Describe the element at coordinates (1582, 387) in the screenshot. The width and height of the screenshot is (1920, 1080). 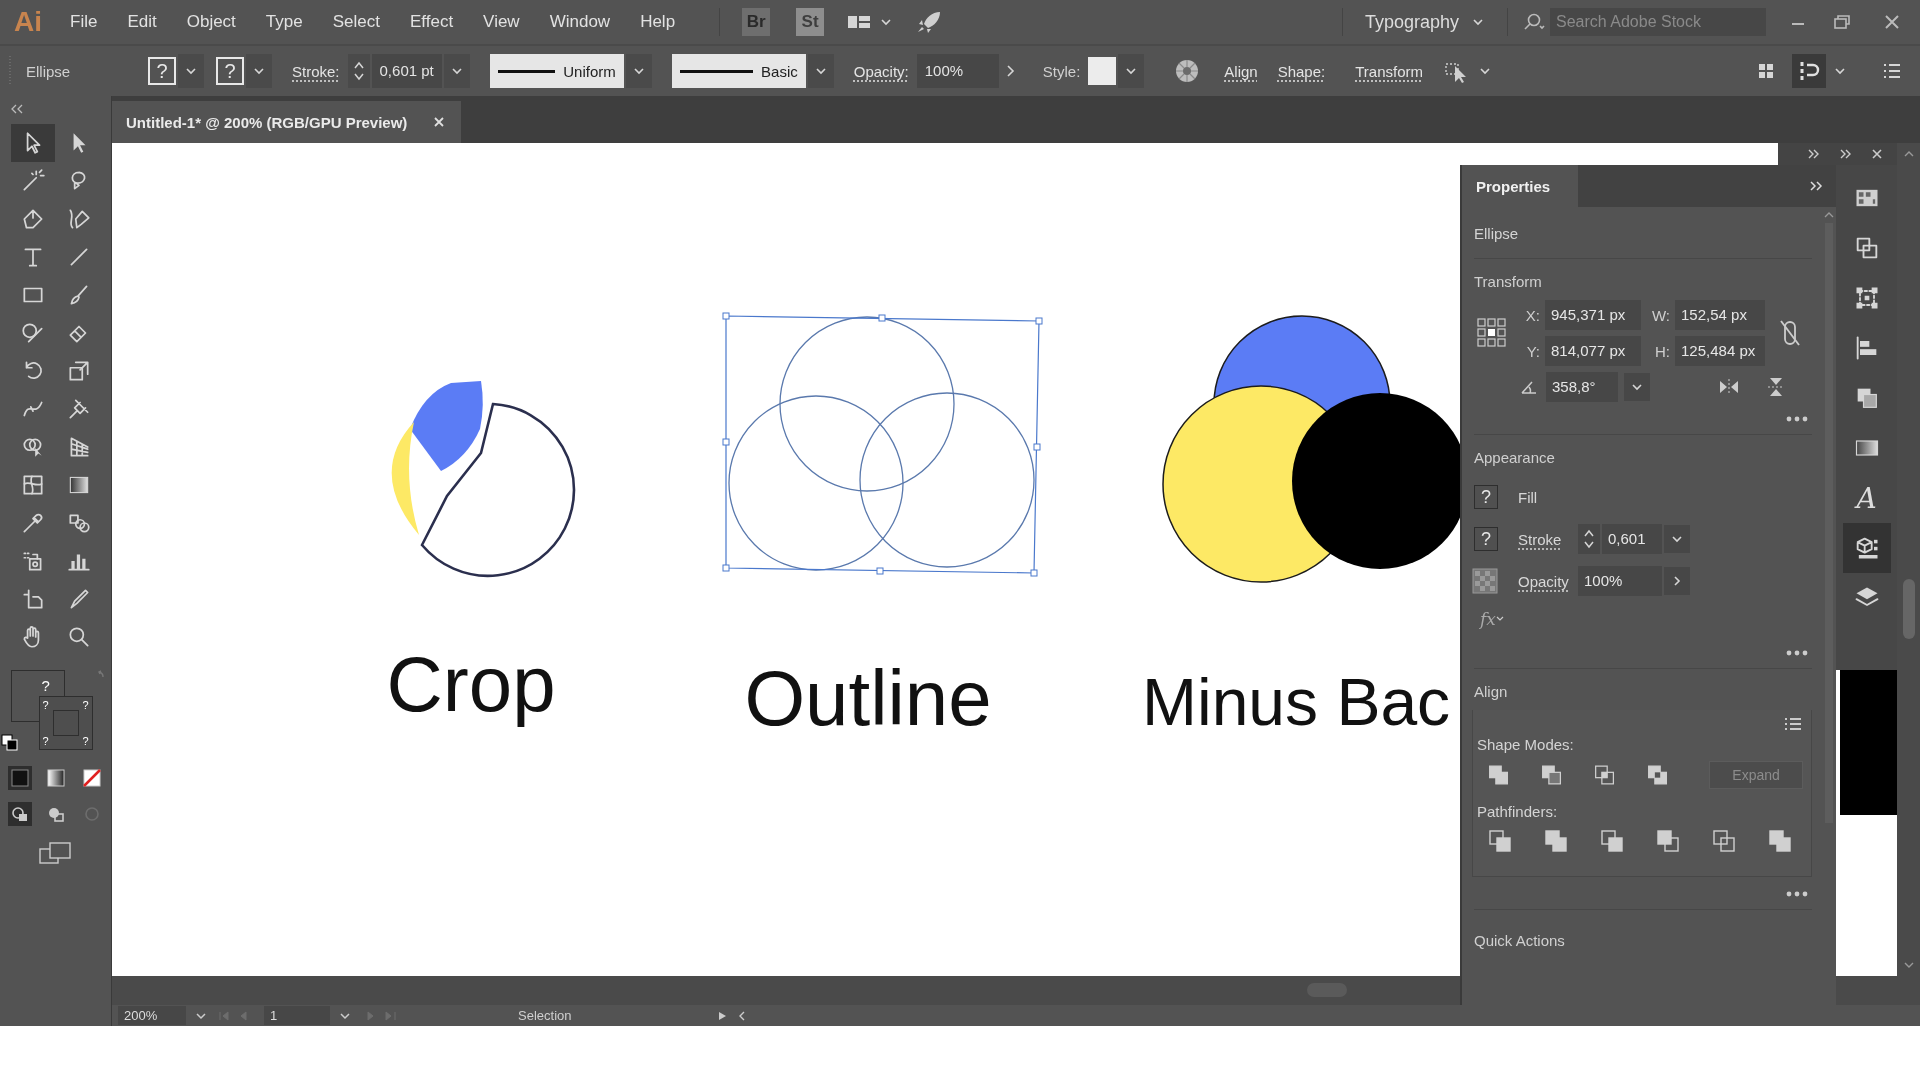
I see `rotation-field: 358,8°` at that location.